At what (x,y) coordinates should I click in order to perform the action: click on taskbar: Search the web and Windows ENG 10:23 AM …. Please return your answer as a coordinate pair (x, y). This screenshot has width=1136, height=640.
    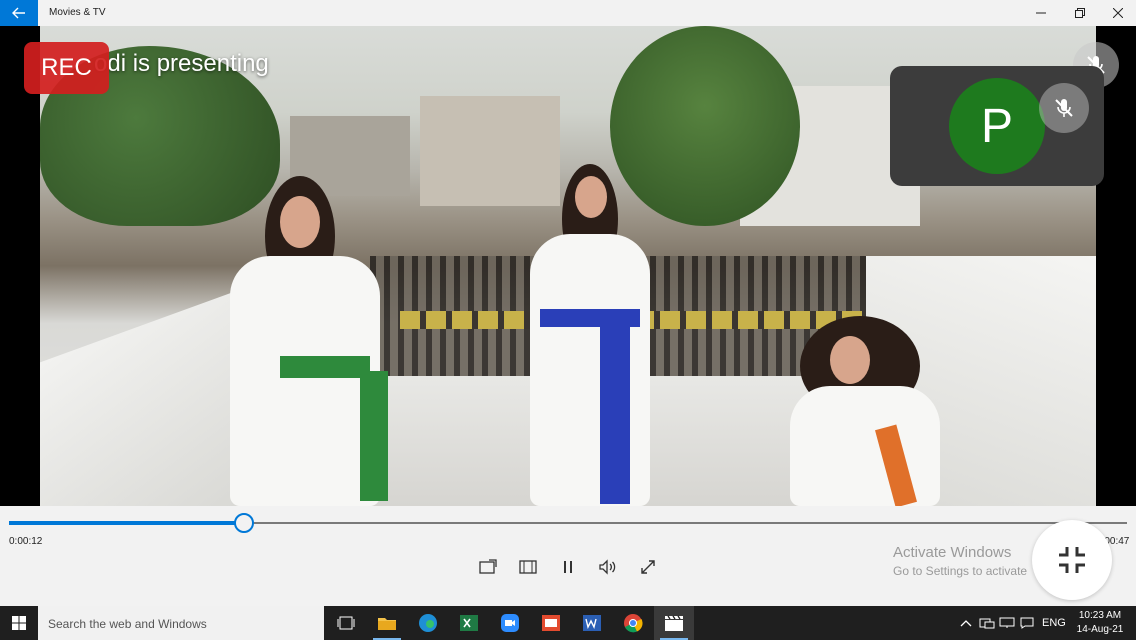
    Looking at the image, I should click on (568, 623).